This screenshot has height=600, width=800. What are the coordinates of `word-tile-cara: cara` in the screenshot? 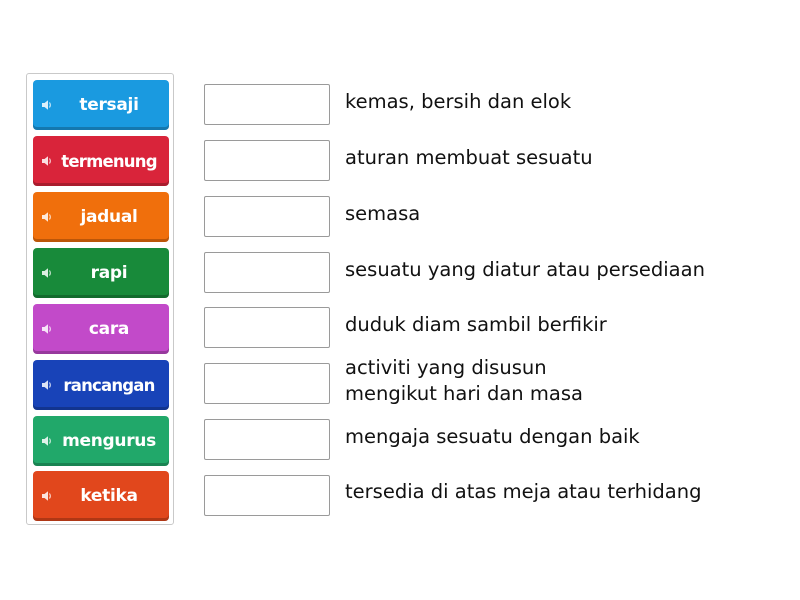 It's located at (101, 329).